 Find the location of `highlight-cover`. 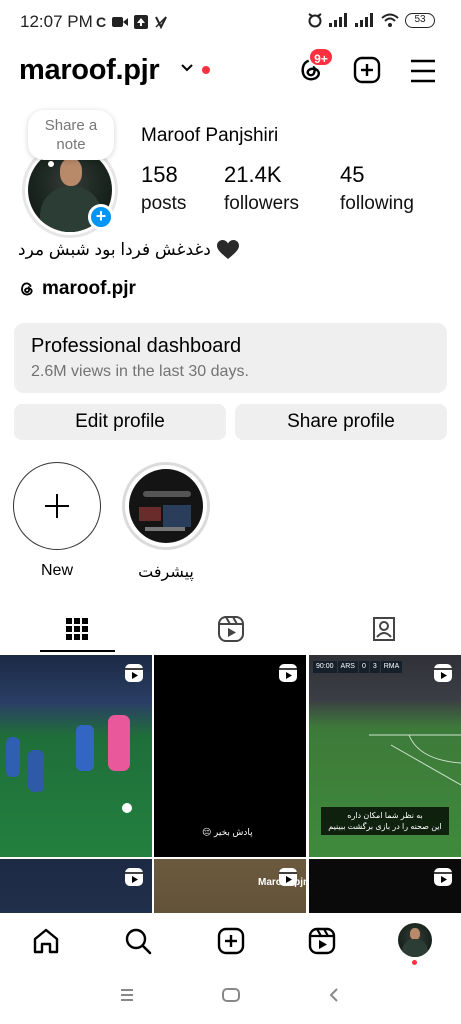

highlight-cover is located at coordinates (166, 506).